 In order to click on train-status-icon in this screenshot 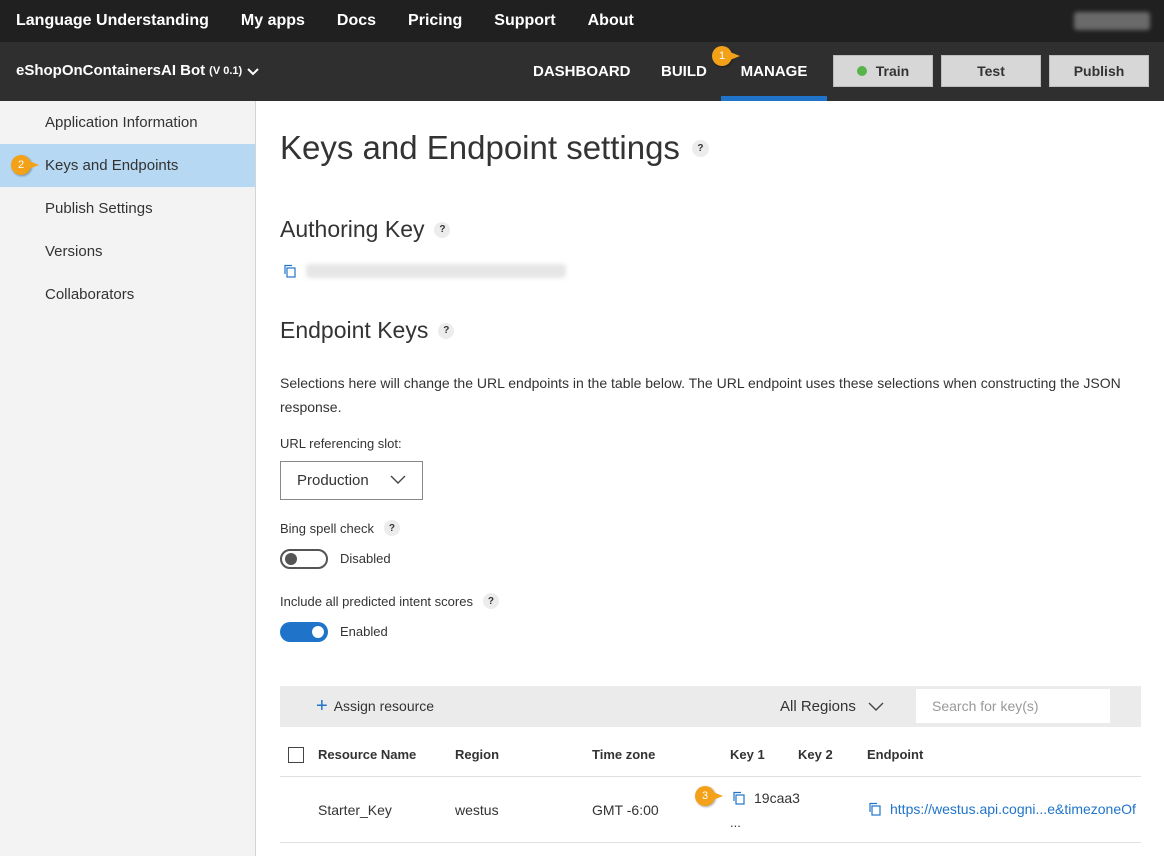, I will do `click(861, 71)`.